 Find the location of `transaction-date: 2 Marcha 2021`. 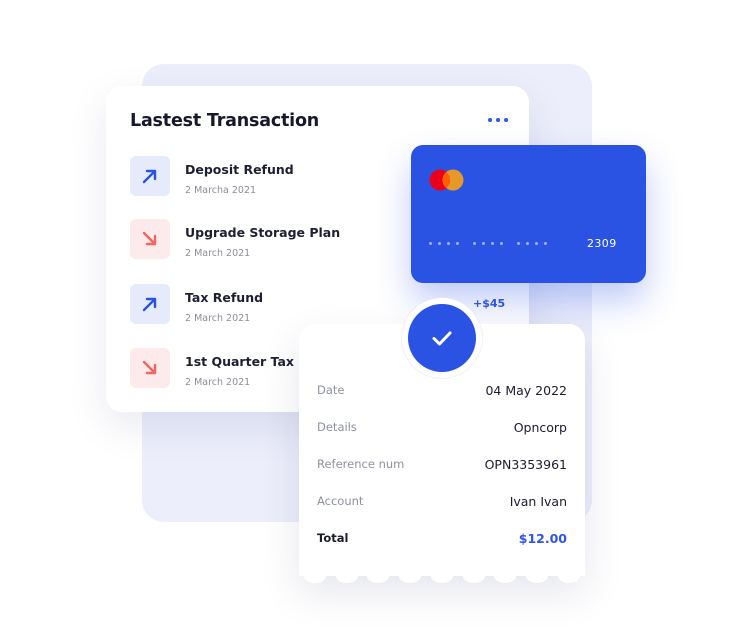

transaction-date: 2 Marcha 2021 is located at coordinates (221, 190).